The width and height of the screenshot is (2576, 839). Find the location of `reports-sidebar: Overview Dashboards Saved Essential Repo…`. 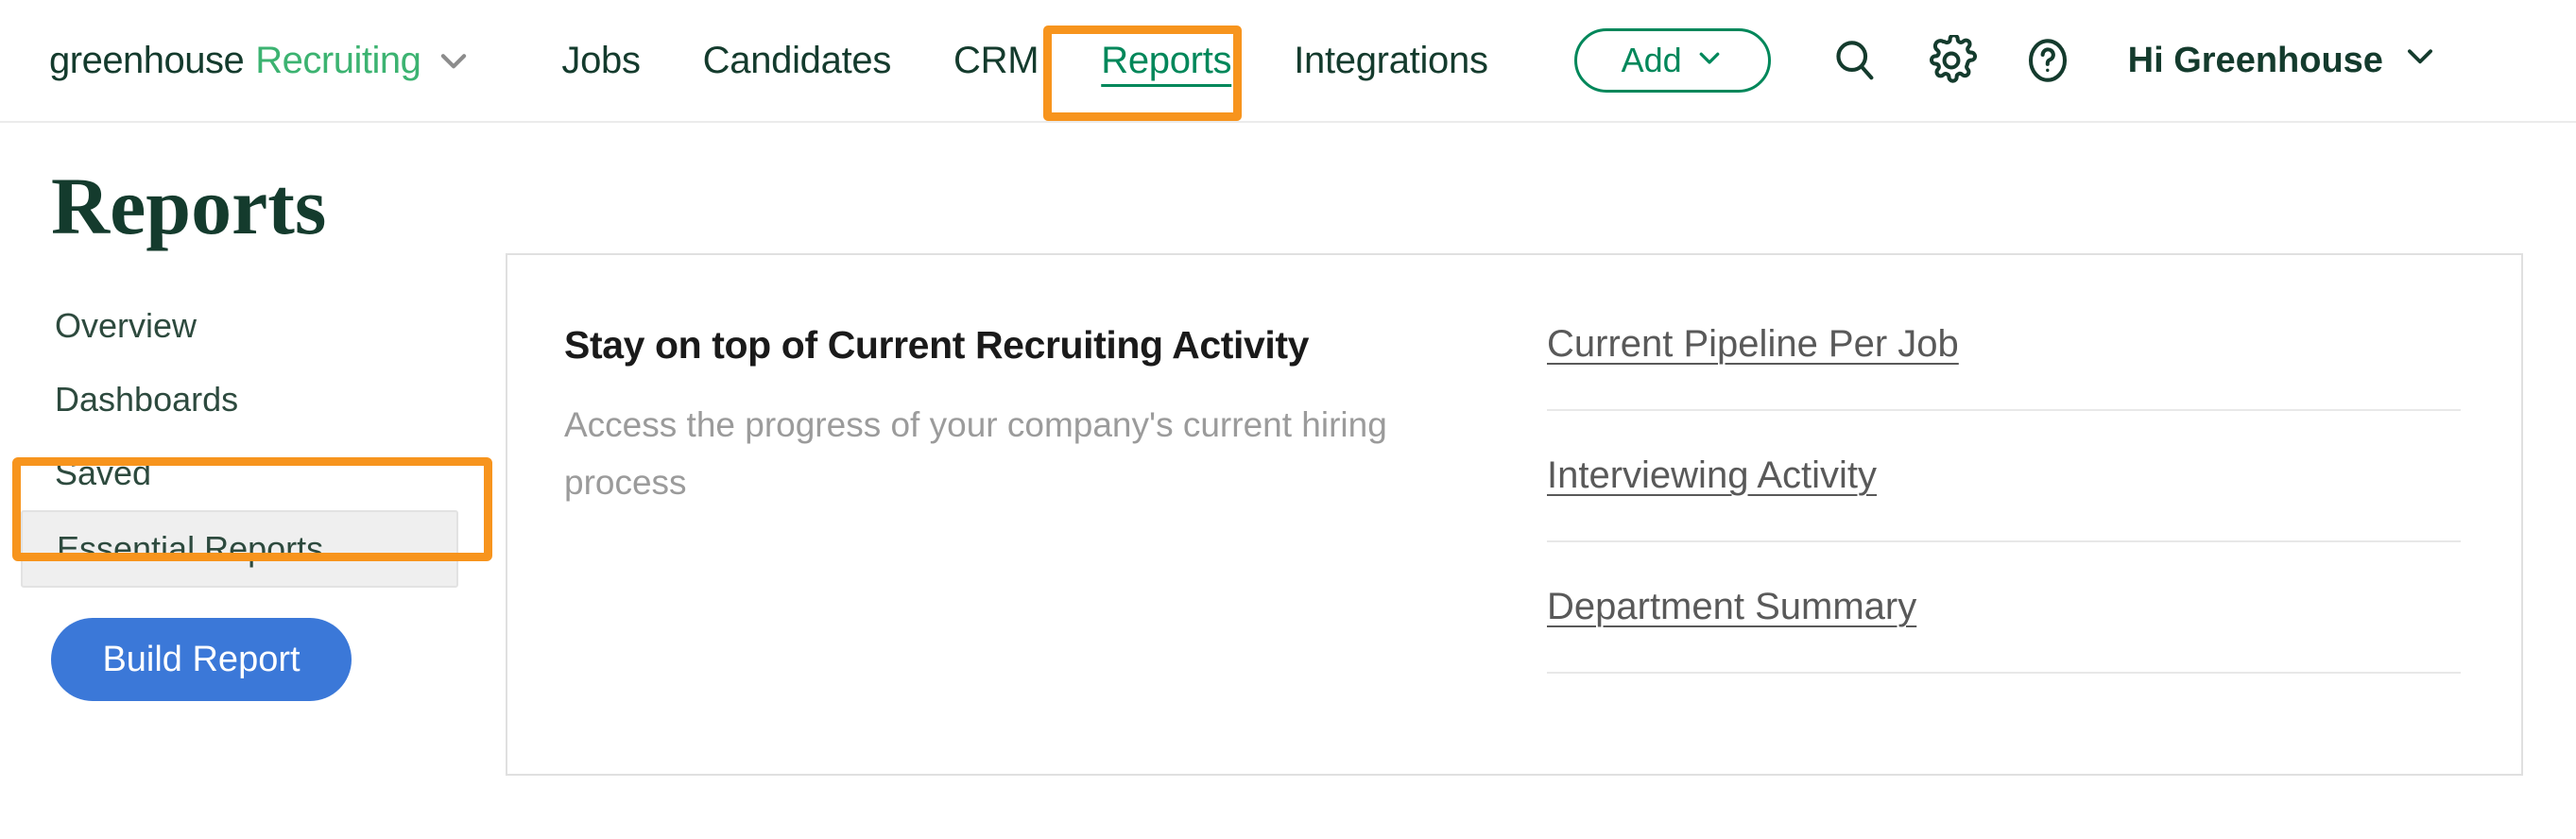

reports-sidebar: Overview Dashboards Saved Essential Repo… is located at coordinates (253, 477).